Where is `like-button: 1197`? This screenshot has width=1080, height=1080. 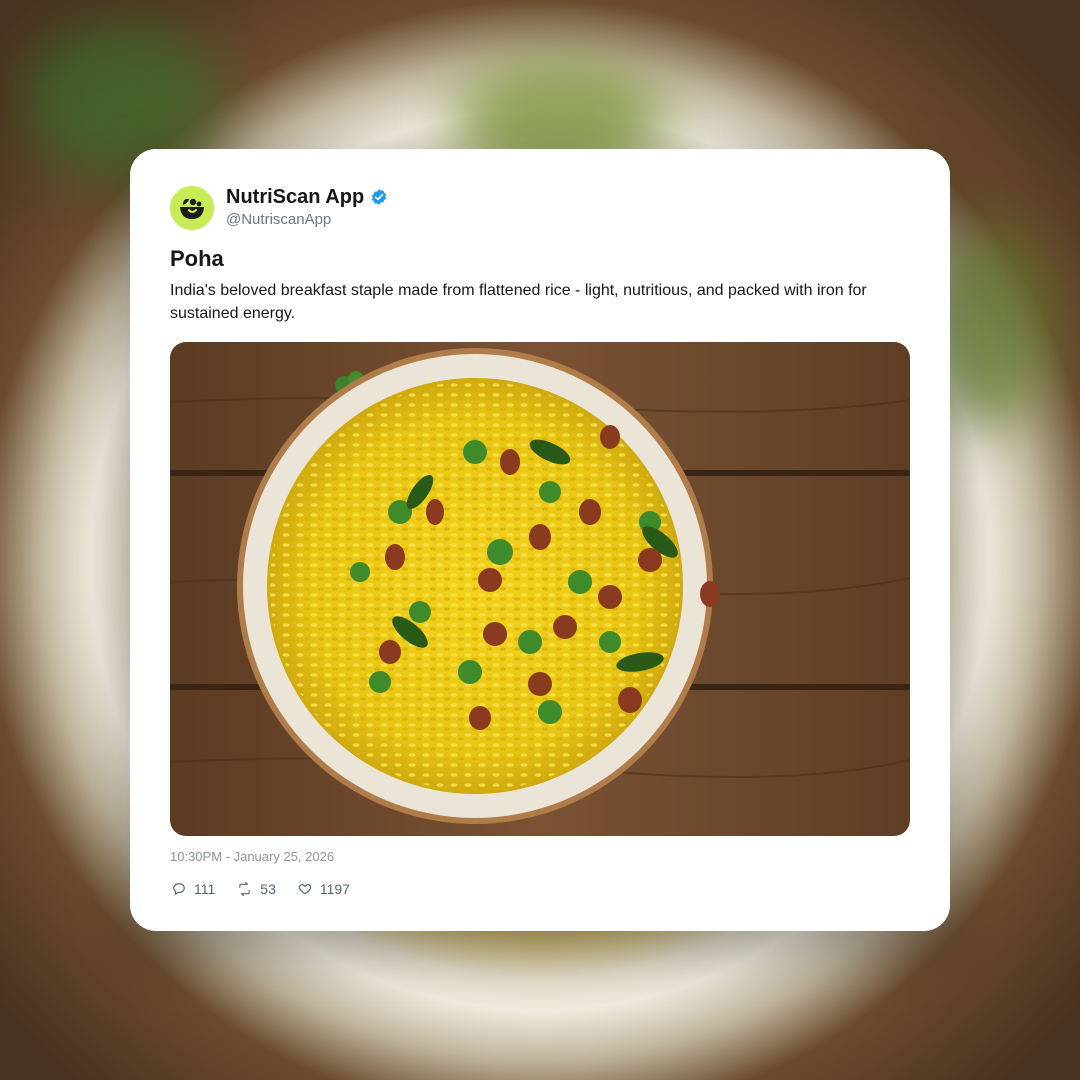
like-button: 1197 is located at coordinates (324, 889).